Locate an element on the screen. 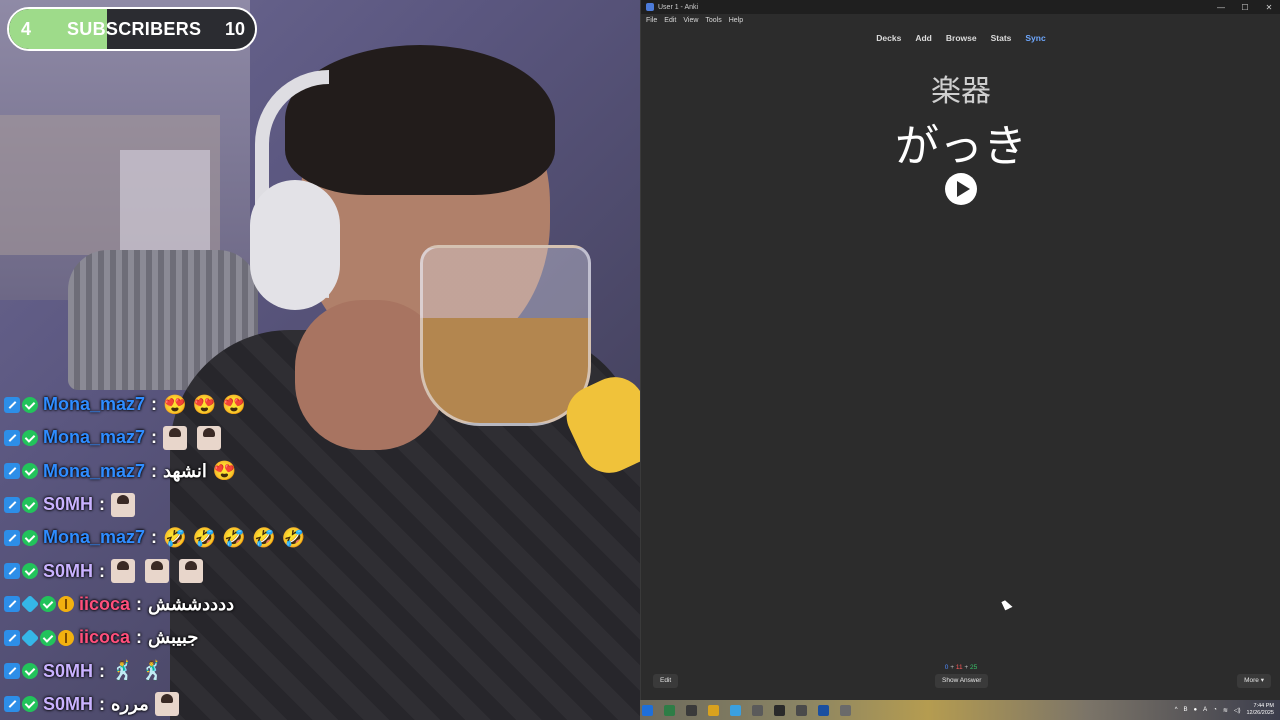 The height and width of the screenshot is (720, 1280). chat-message: Mona_maz7: 😍 😍 😍 is located at coordinates (164, 404).